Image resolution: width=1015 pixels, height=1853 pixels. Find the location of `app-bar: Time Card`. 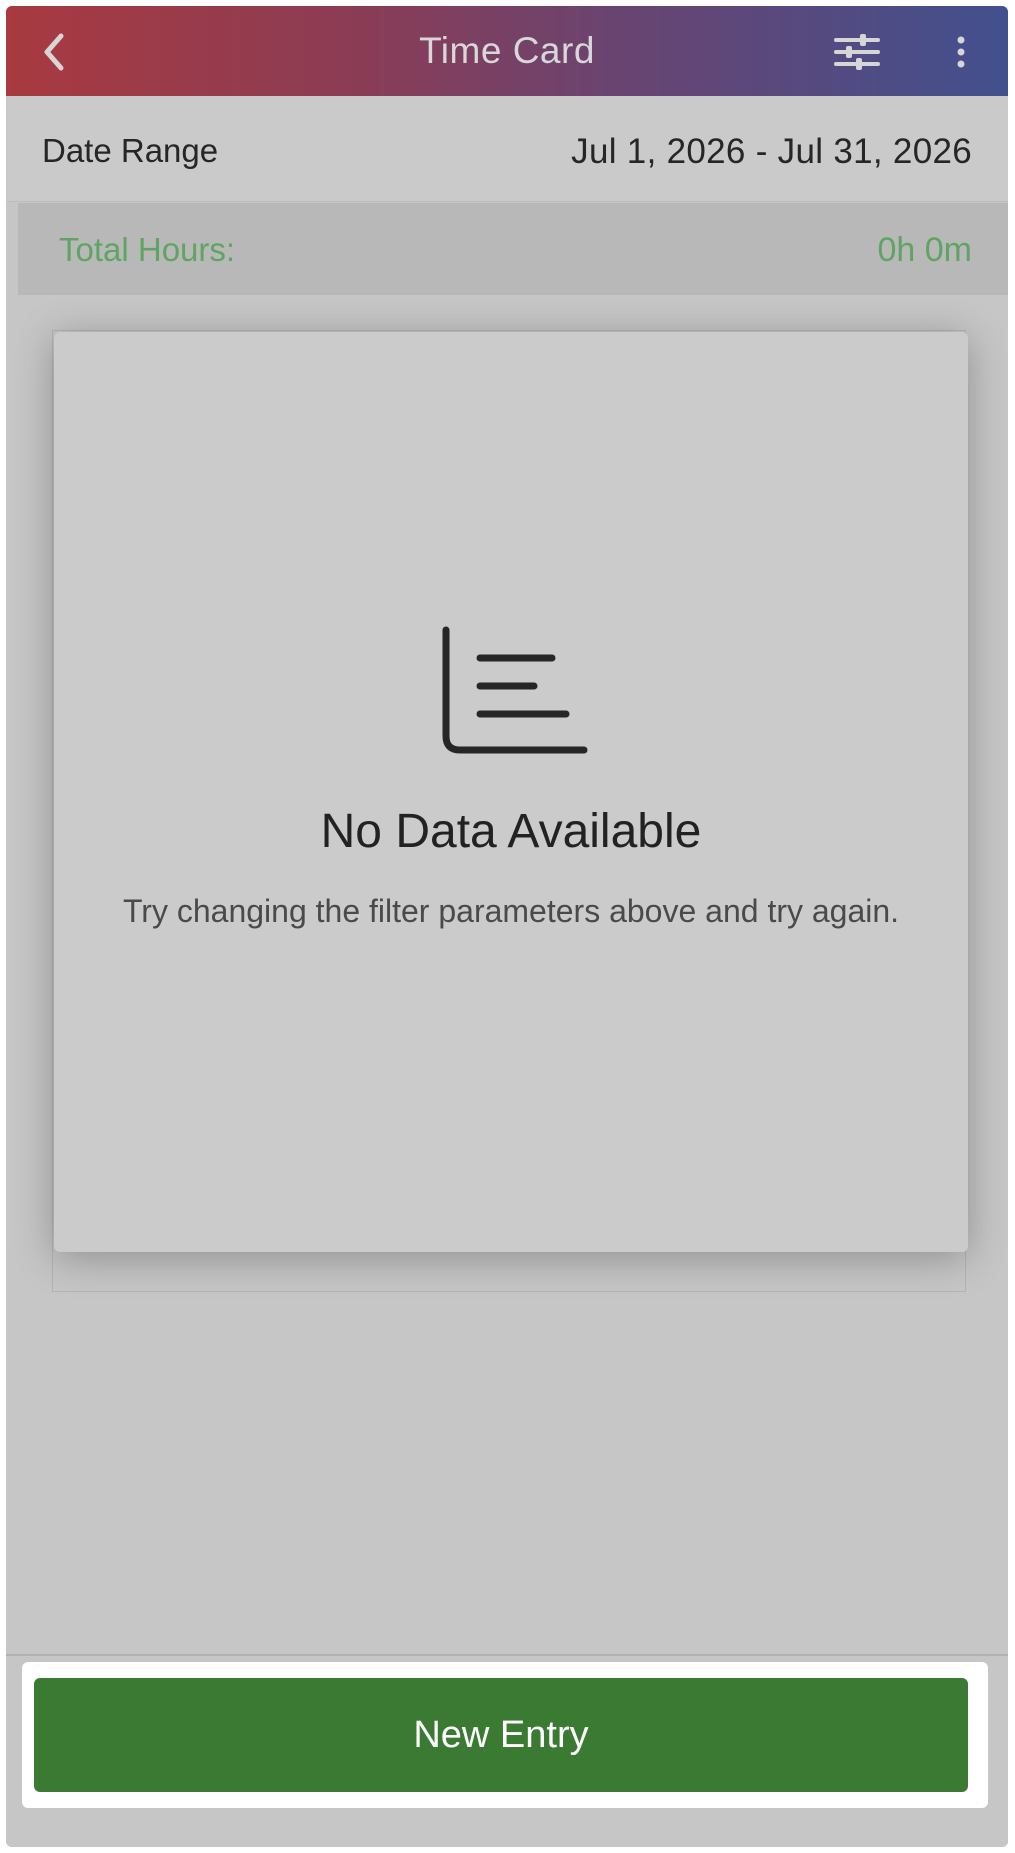

app-bar: Time Card is located at coordinates (507, 51).